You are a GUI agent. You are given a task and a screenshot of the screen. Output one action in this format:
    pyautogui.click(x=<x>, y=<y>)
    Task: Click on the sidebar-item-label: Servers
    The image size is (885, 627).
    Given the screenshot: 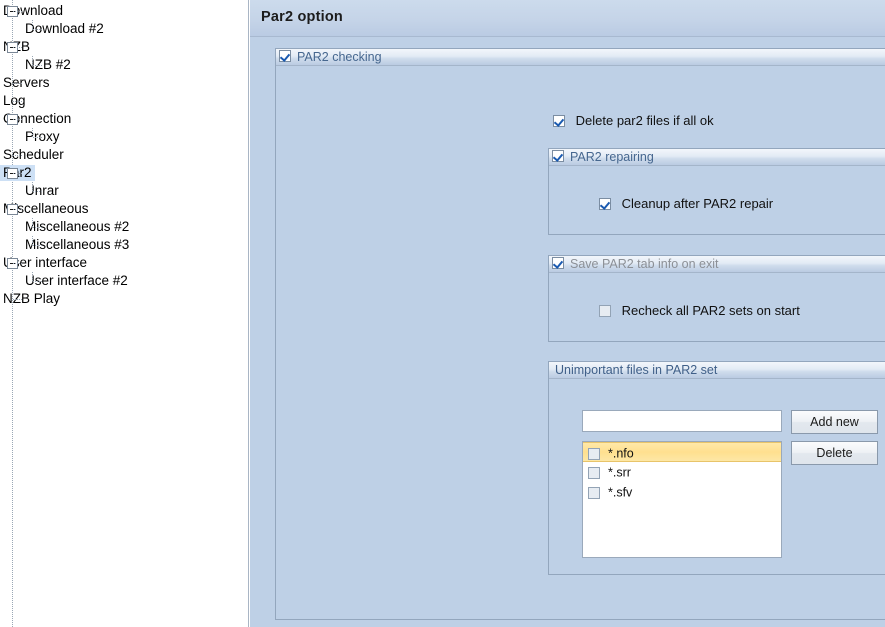 What is the action you would take?
    pyautogui.click(x=26, y=83)
    